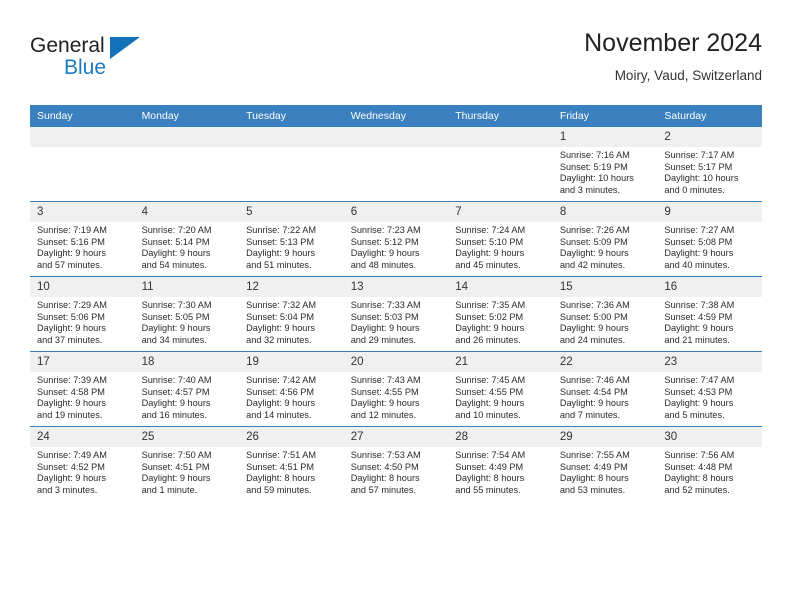 This screenshot has height=612, width=792. I want to click on sunset-text: Sunset: 5:17 PM, so click(698, 166).